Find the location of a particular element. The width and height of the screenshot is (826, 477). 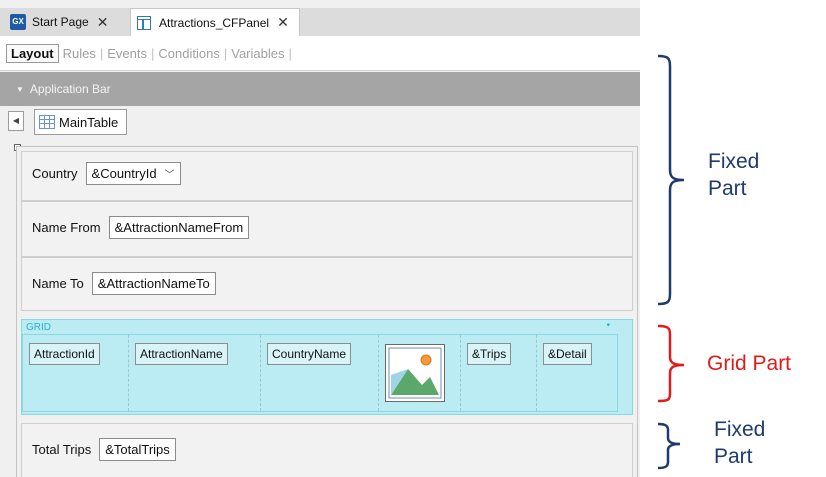

application-bar-label: Application Bar is located at coordinates (70, 89).